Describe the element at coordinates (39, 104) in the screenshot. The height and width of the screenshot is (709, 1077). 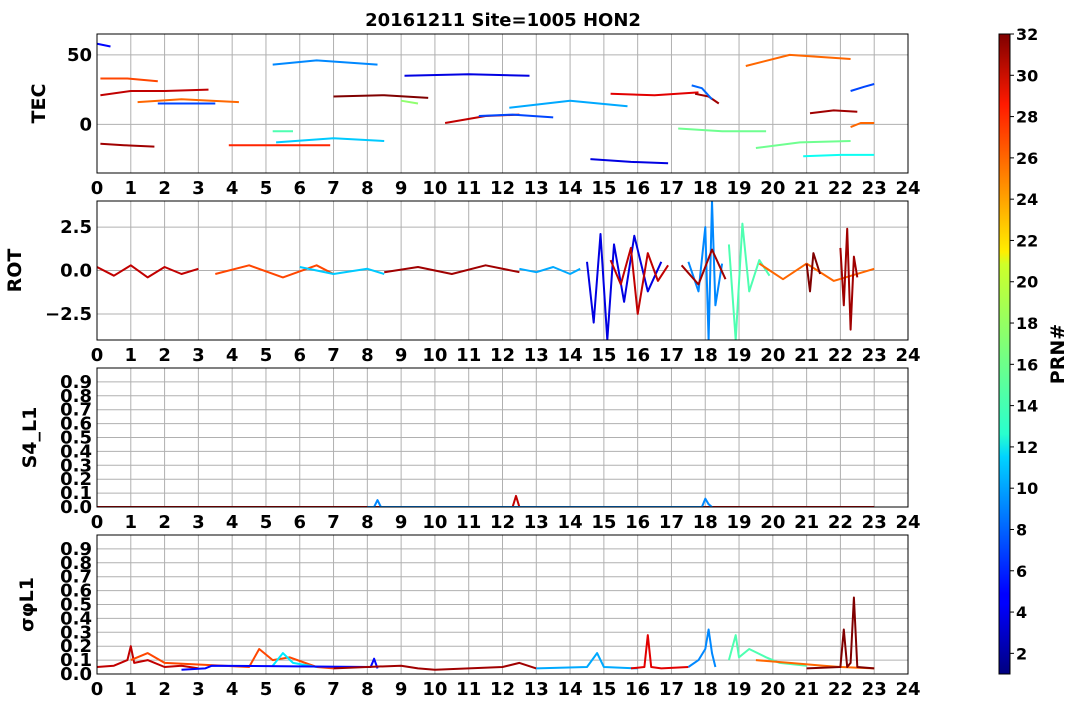
I see `y-axis-label: TEC` at that location.